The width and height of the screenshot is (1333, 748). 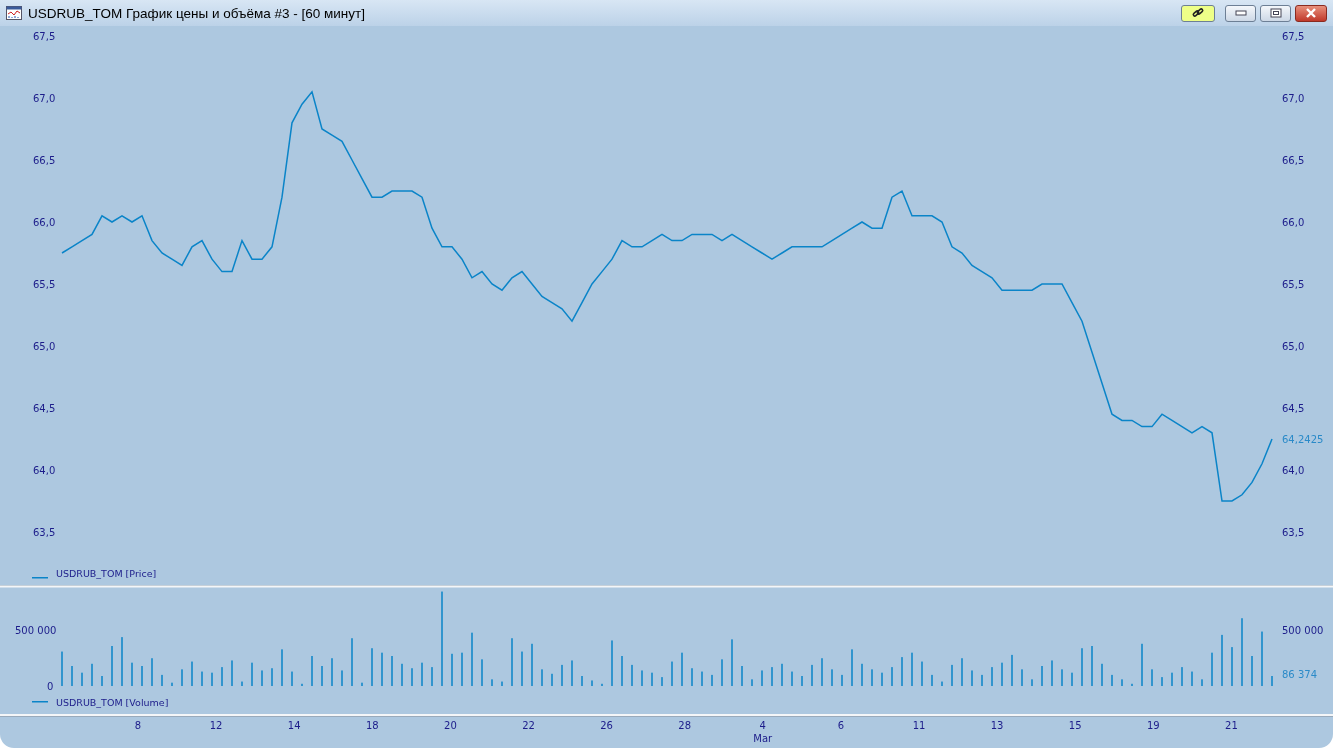 I want to click on last-volume-label: 86 374, so click(x=1299, y=674).